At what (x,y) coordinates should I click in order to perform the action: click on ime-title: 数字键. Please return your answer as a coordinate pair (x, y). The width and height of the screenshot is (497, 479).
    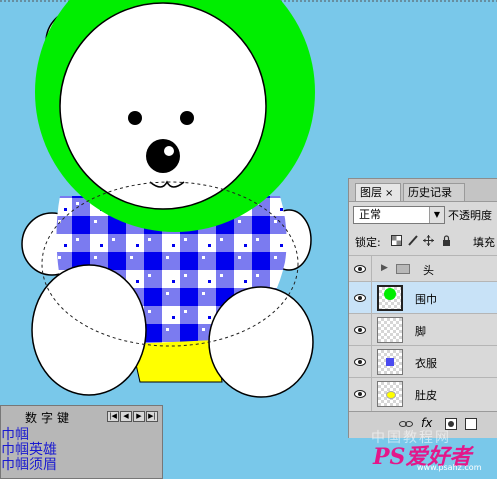
    Looking at the image, I should click on (49, 418).